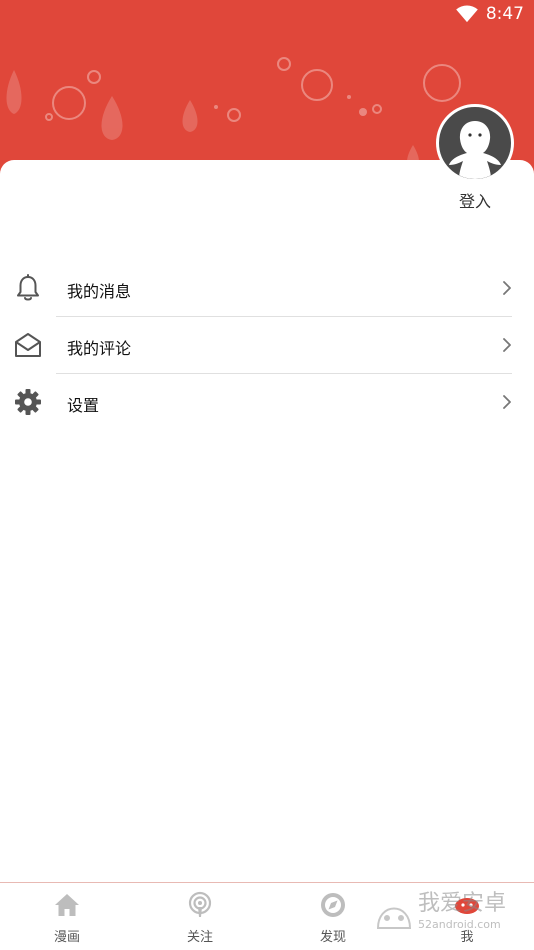  What do you see at coordinates (462, 903) in the screenshot?
I see `watermark-text: 我爱安卓` at bounding box center [462, 903].